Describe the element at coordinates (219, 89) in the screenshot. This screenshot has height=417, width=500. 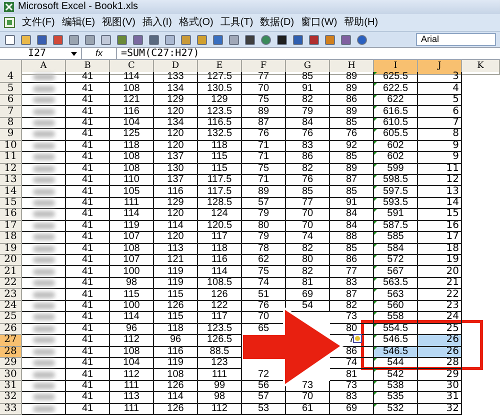
I see `table-cell: 130.5` at that location.